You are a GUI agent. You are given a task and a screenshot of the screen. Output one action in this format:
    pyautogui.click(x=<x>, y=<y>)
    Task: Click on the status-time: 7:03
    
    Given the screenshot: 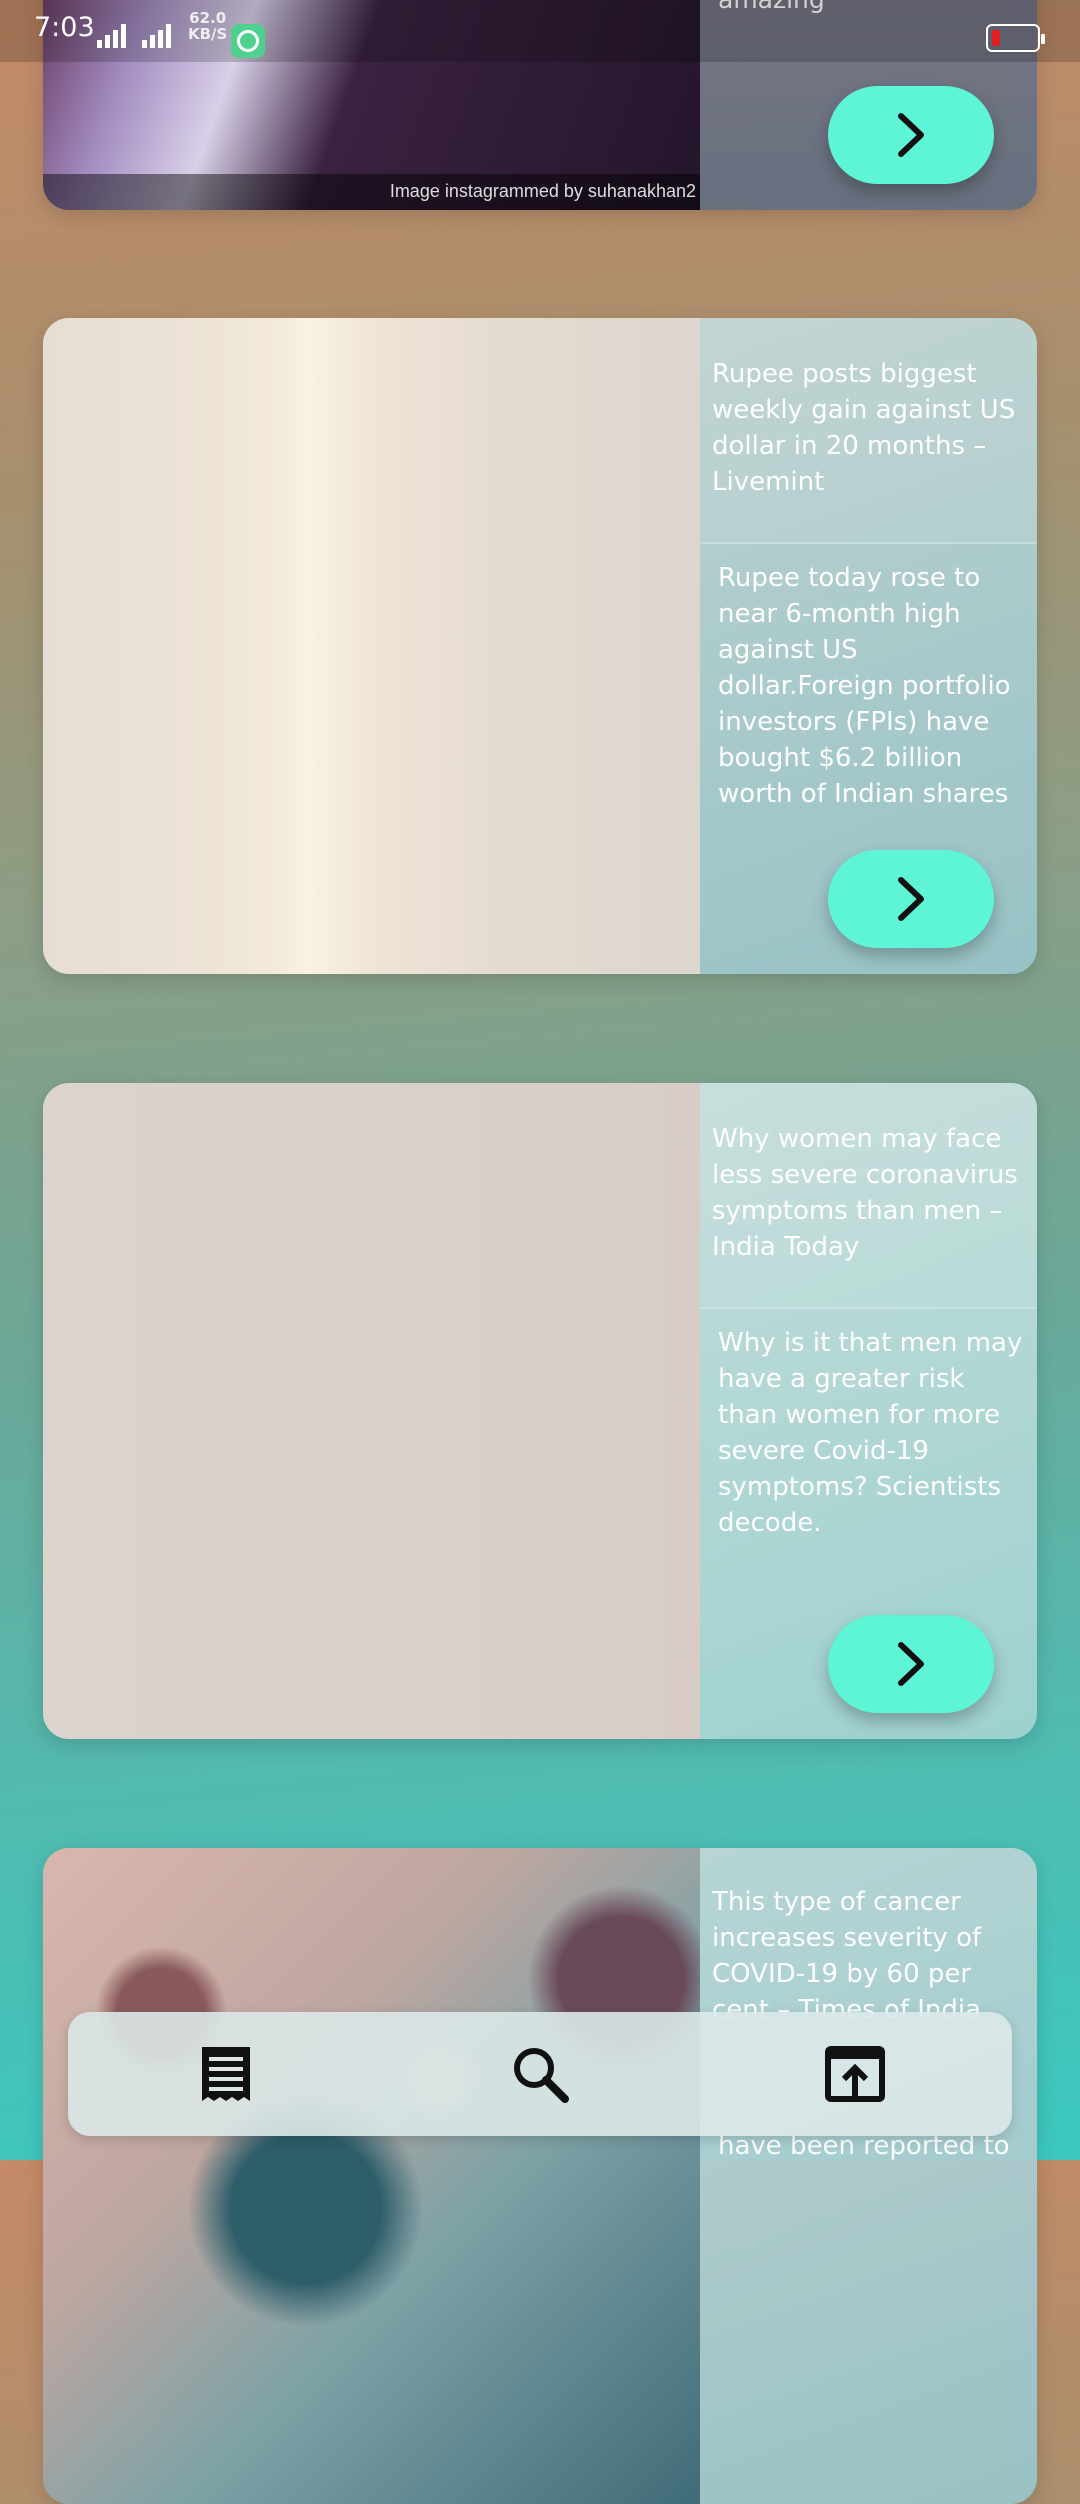 What is the action you would take?
    pyautogui.click(x=64, y=27)
    